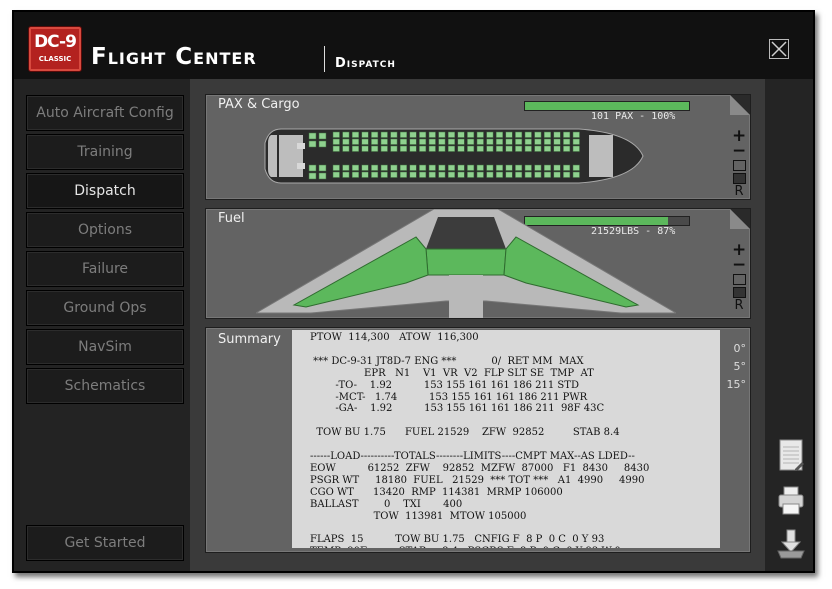  I want to click on fuel-panel: Fuel 21529LBS - 87% + − R, so click(478, 263).